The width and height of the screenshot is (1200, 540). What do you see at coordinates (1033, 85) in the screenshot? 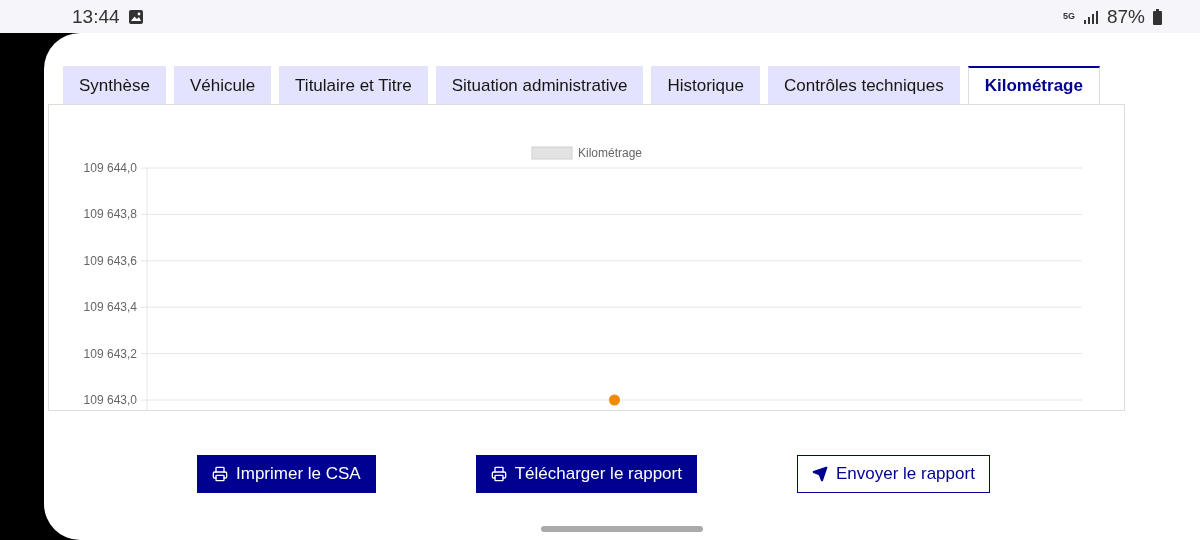
I see `tab: Kilométrage` at bounding box center [1033, 85].